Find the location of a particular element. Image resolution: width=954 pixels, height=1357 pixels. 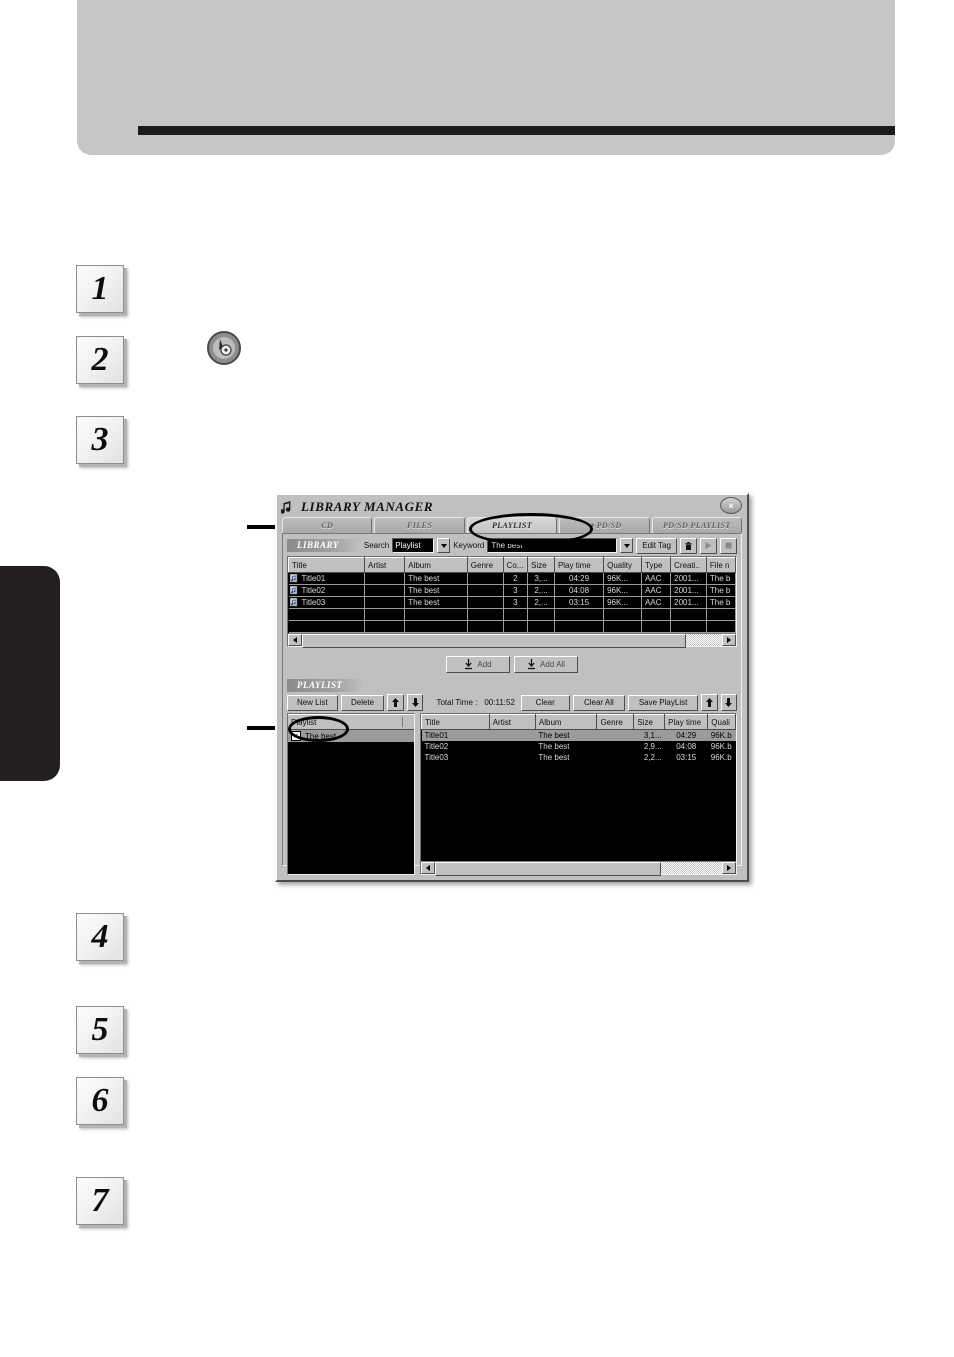

play-icon is located at coordinates (708, 545).